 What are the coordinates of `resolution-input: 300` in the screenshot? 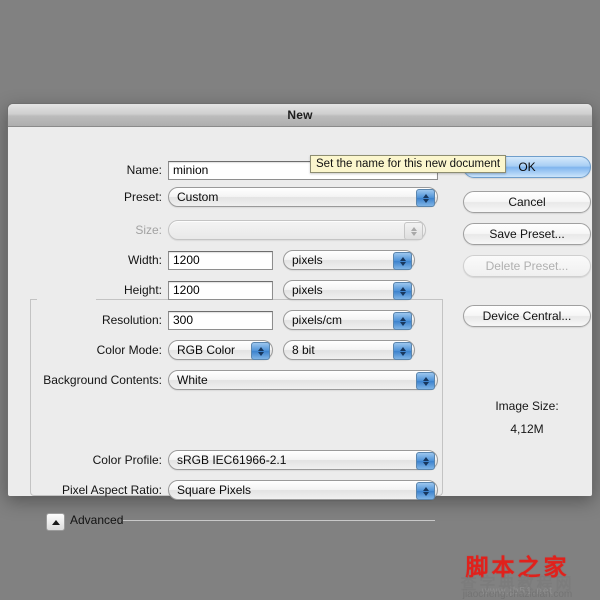 It's located at (220, 320).